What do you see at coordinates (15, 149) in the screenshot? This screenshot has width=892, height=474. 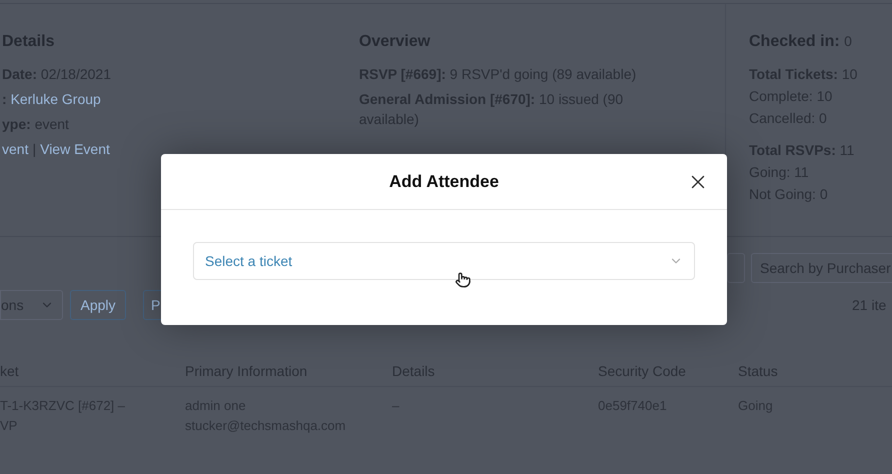 I see `event-link: vent` at bounding box center [15, 149].